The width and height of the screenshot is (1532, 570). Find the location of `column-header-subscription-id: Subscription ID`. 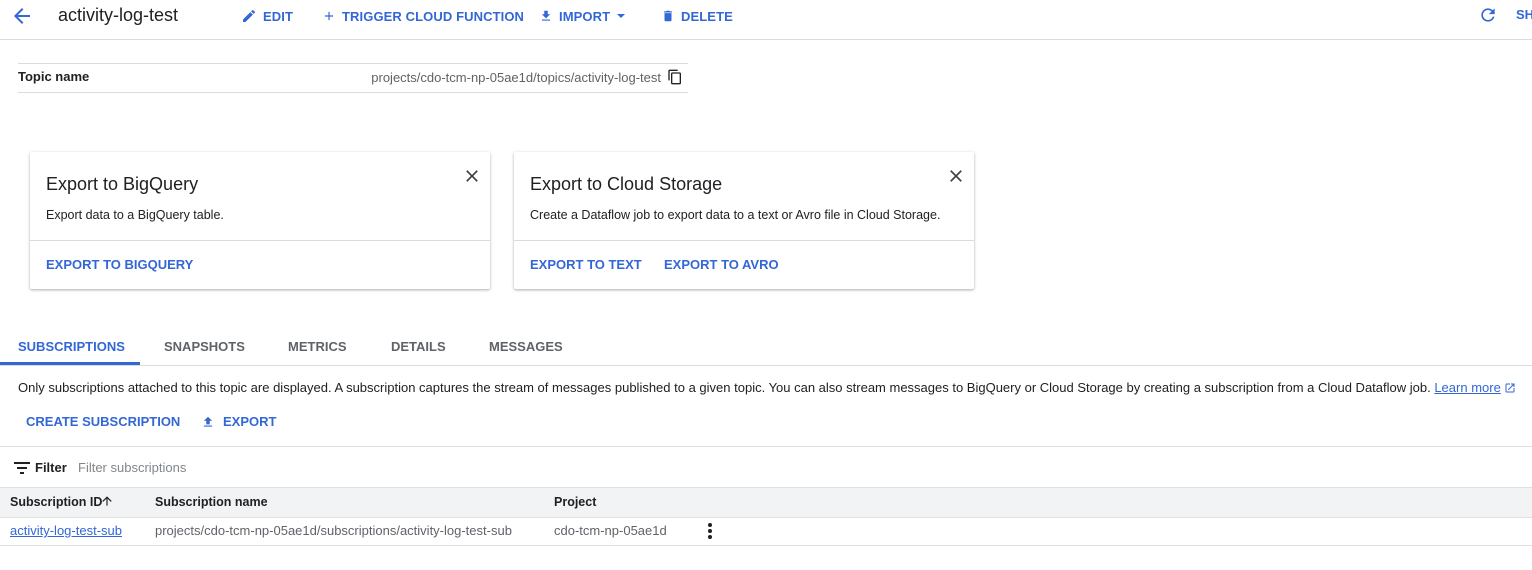

column-header-subscription-id: Subscription ID is located at coordinates (56, 502).